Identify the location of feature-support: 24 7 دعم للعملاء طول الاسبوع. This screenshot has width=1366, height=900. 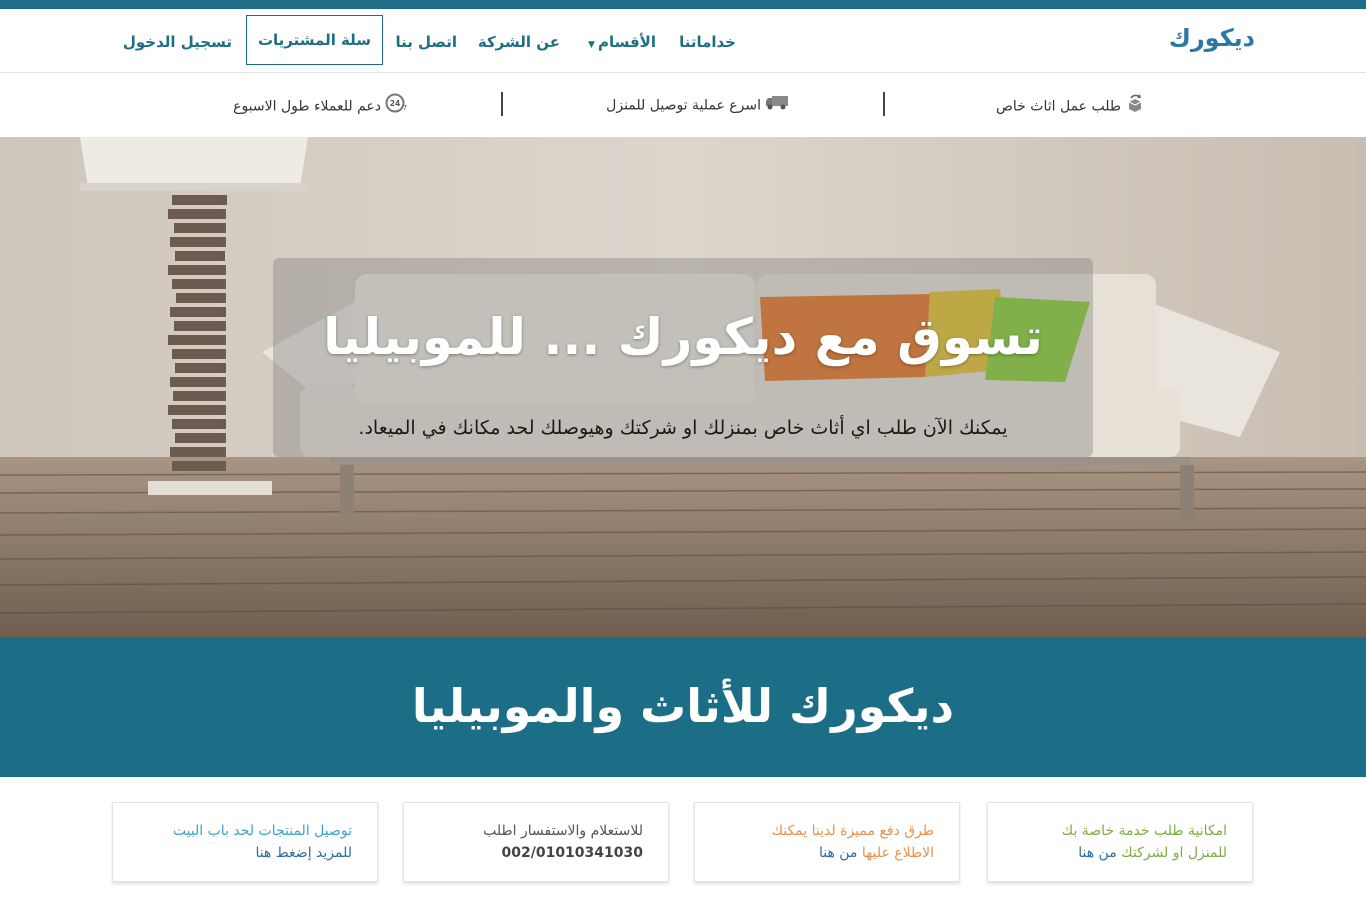
(320, 104).